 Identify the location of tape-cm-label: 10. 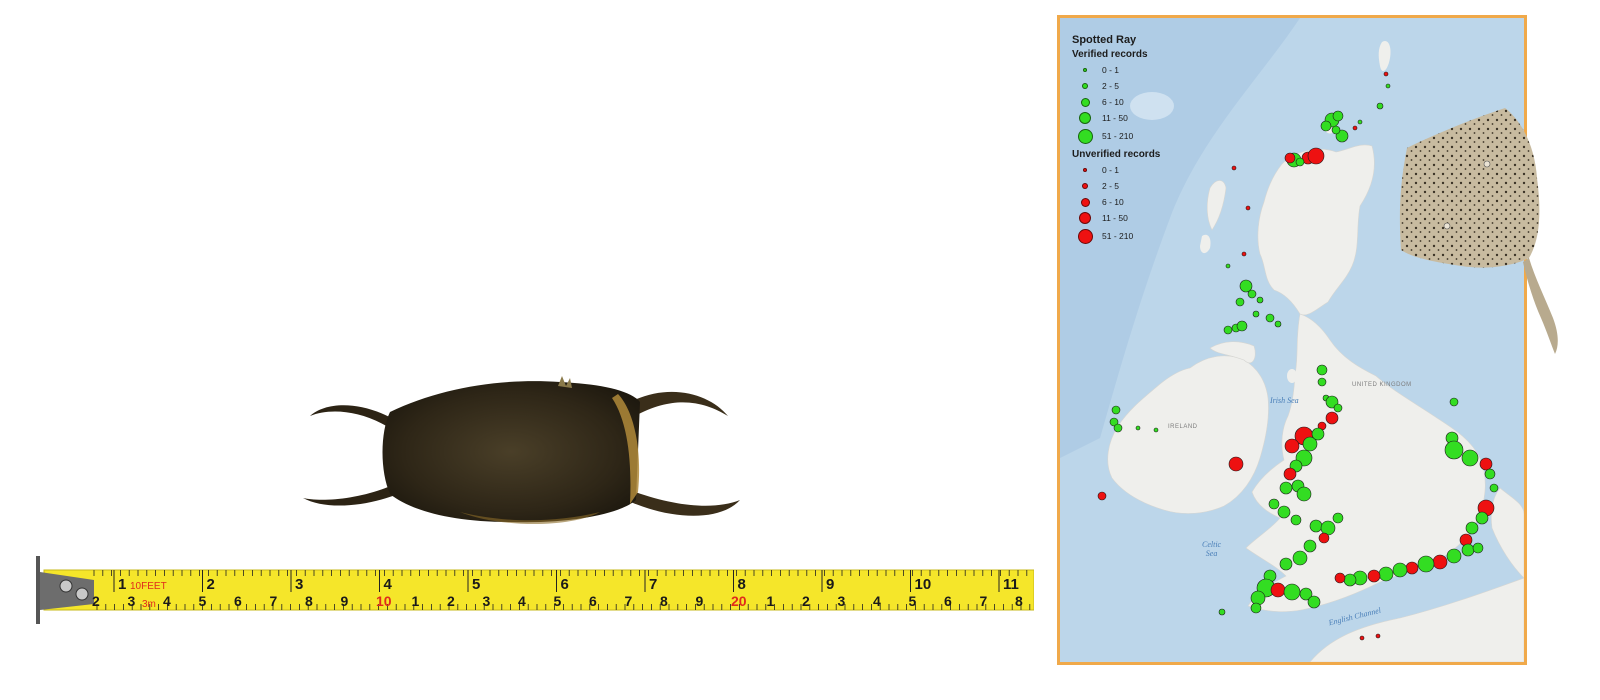
(384, 601).